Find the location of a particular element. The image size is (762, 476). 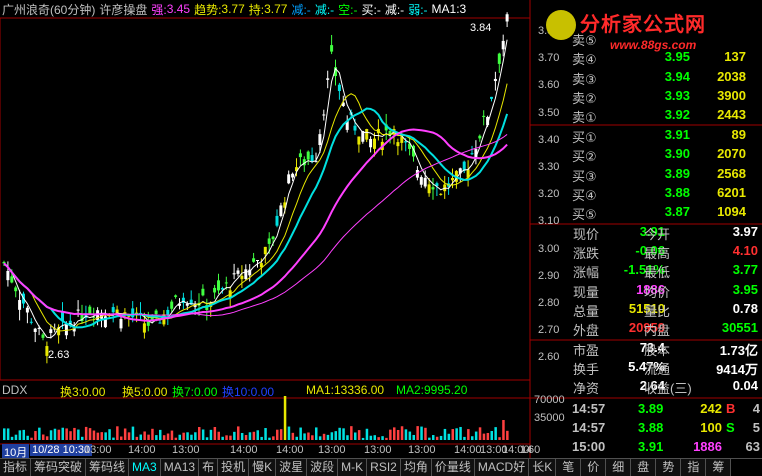

sells-row: 卖② 3.93 3900 is located at coordinates (646, 97).